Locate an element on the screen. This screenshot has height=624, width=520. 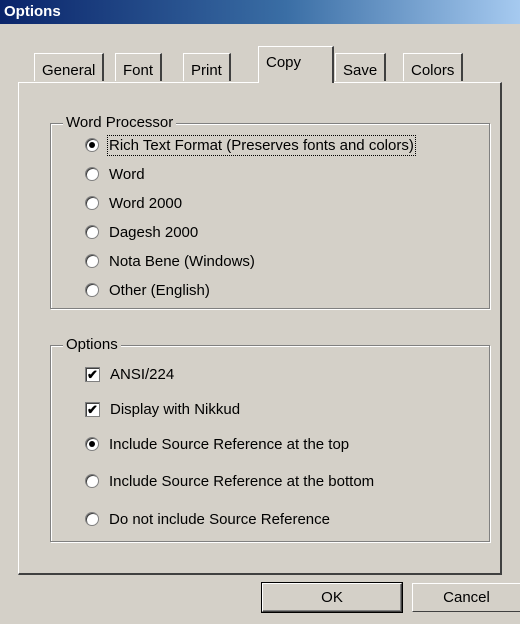
radio-source-reference-top-label: Include Source Reference at the top is located at coordinates (229, 444).